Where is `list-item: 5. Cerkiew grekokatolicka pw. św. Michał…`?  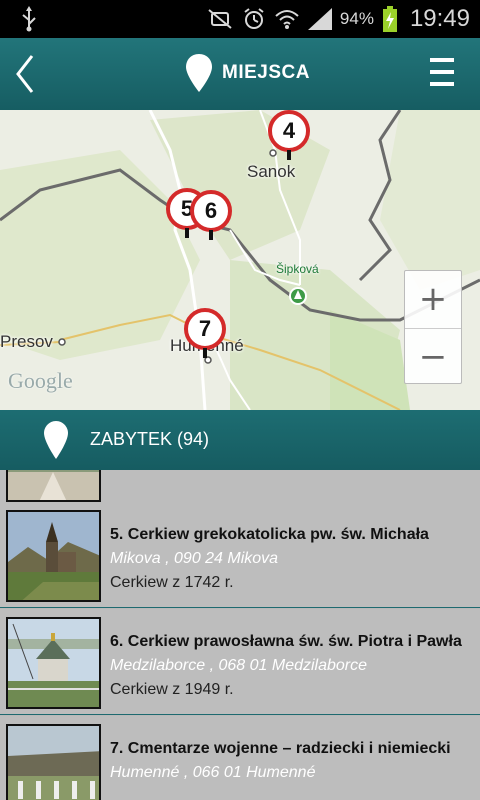 list-item: 5. Cerkiew grekokatolicka pw. św. Michał… is located at coordinates (240, 555).